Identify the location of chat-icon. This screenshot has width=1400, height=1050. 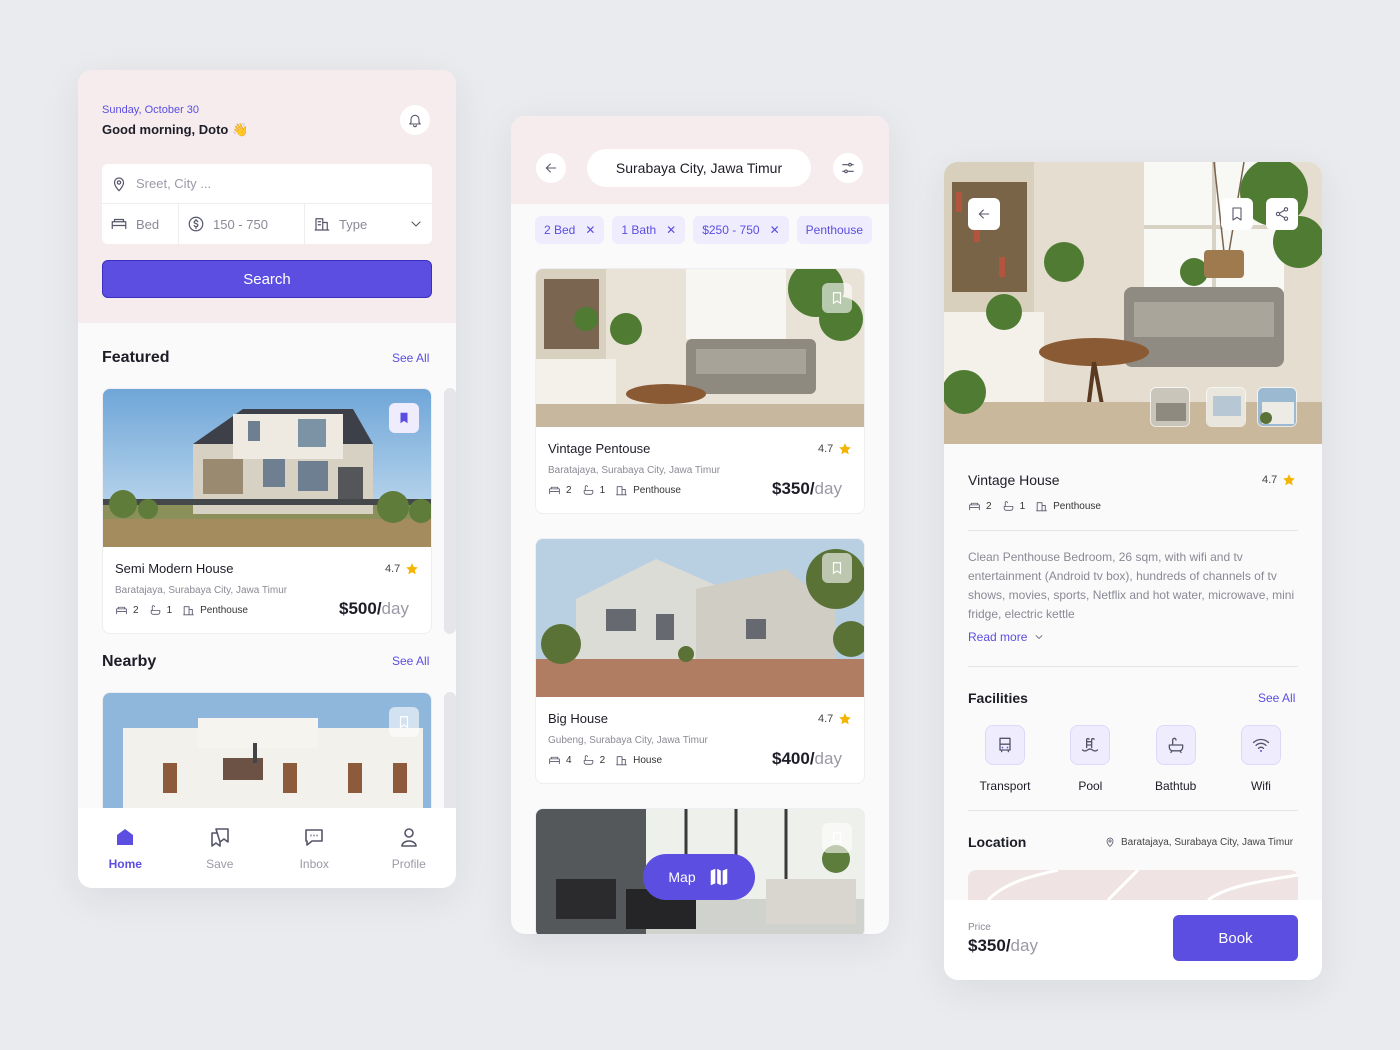
(314, 837).